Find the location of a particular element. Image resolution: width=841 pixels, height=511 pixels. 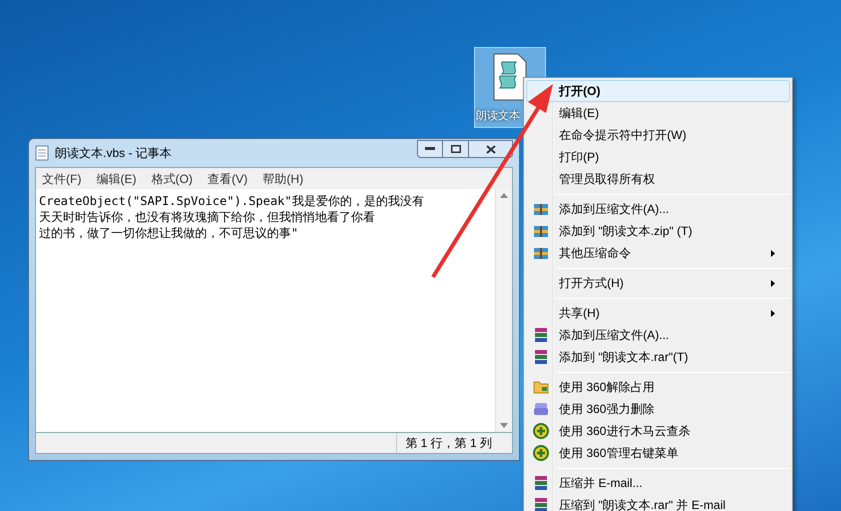

close-icon is located at coordinates (491, 149).